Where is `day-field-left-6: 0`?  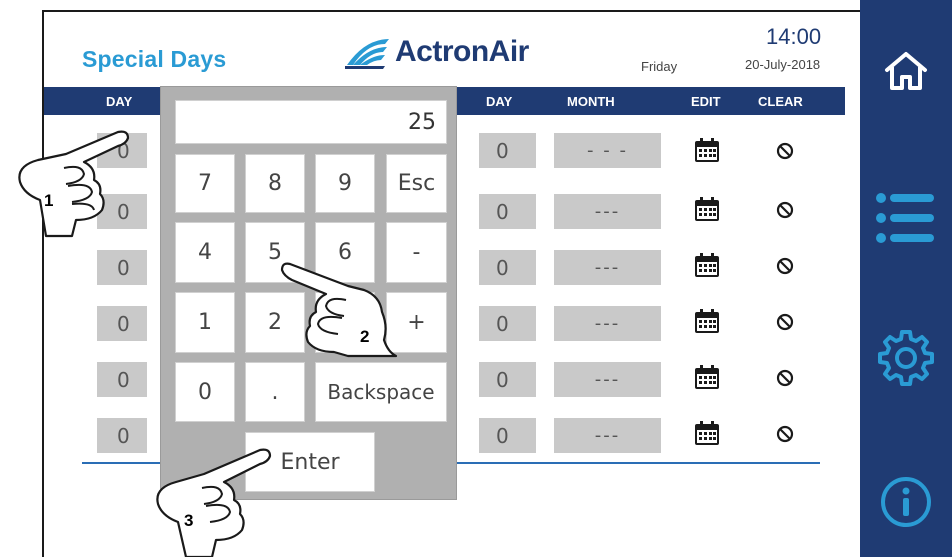 day-field-left-6: 0 is located at coordinates (122, 435).